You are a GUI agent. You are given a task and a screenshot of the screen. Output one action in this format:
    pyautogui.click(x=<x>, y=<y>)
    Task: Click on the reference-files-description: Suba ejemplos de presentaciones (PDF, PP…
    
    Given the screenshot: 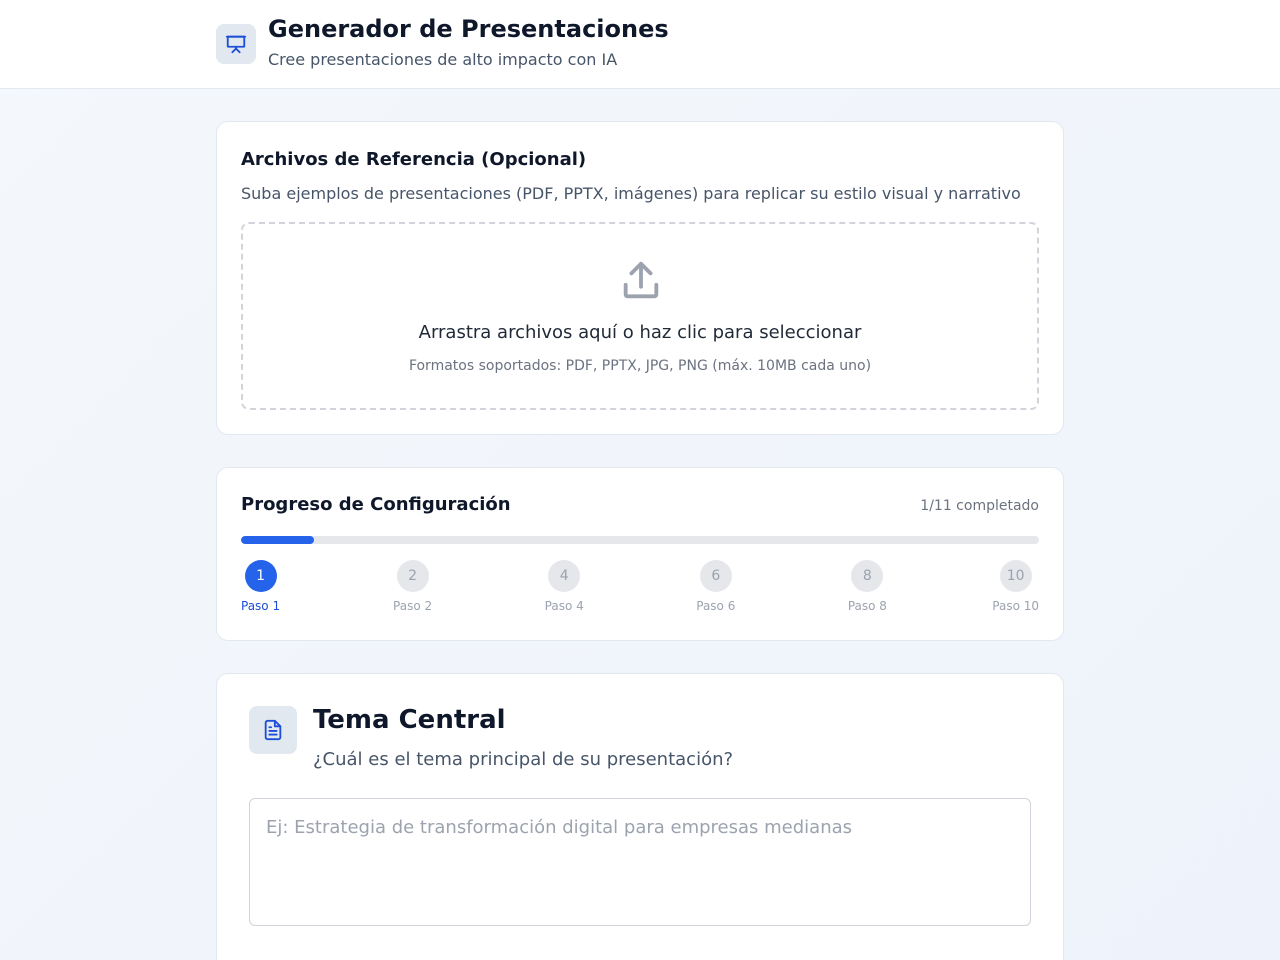 What is the action you would take?
    pyautogui.click(x=631, y=193)
    